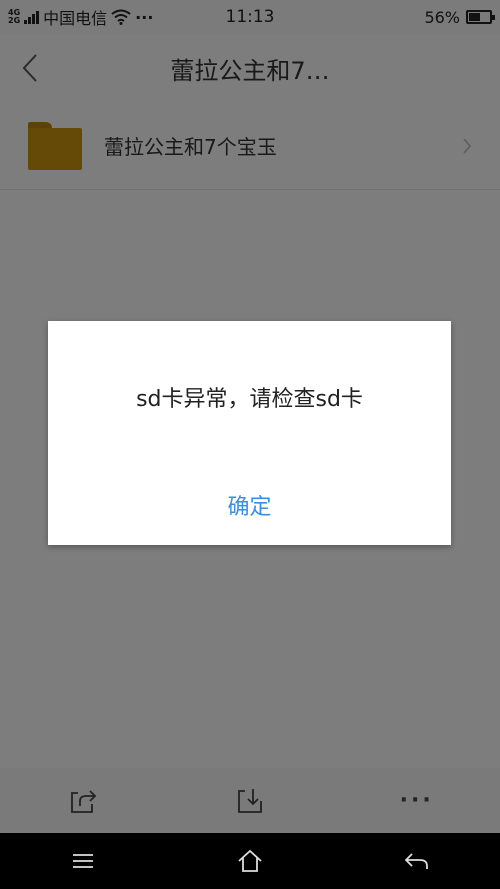 This screenshot has width=500, height=889. I want to click on dialog-message: sd卡异常，请检查sd卡, so click(249, 399).